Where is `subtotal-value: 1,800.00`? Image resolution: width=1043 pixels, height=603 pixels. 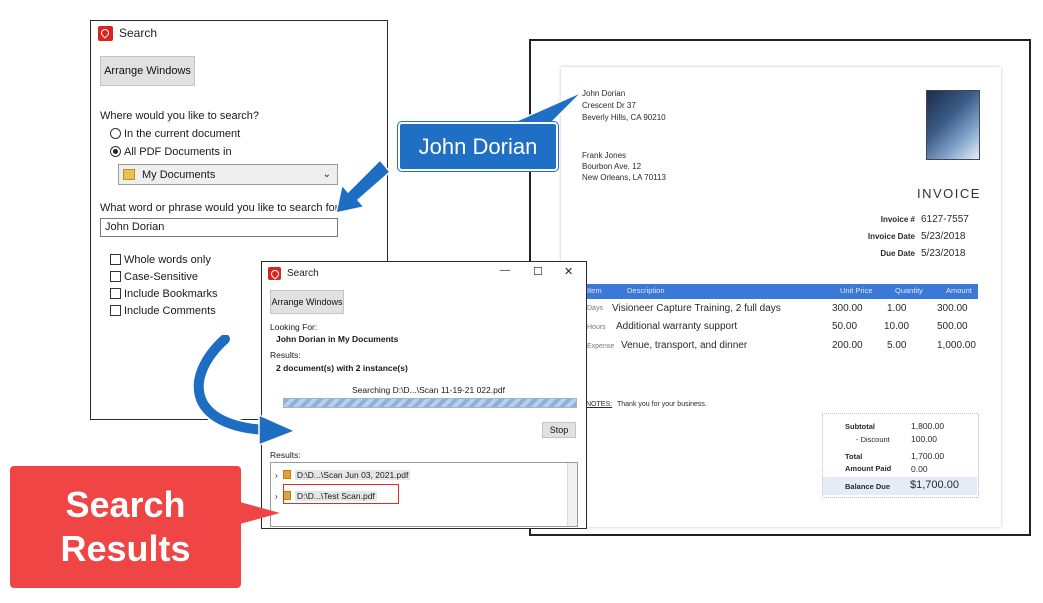 subtotal-value: 1,800.00 is located at coordinates (928, 426).